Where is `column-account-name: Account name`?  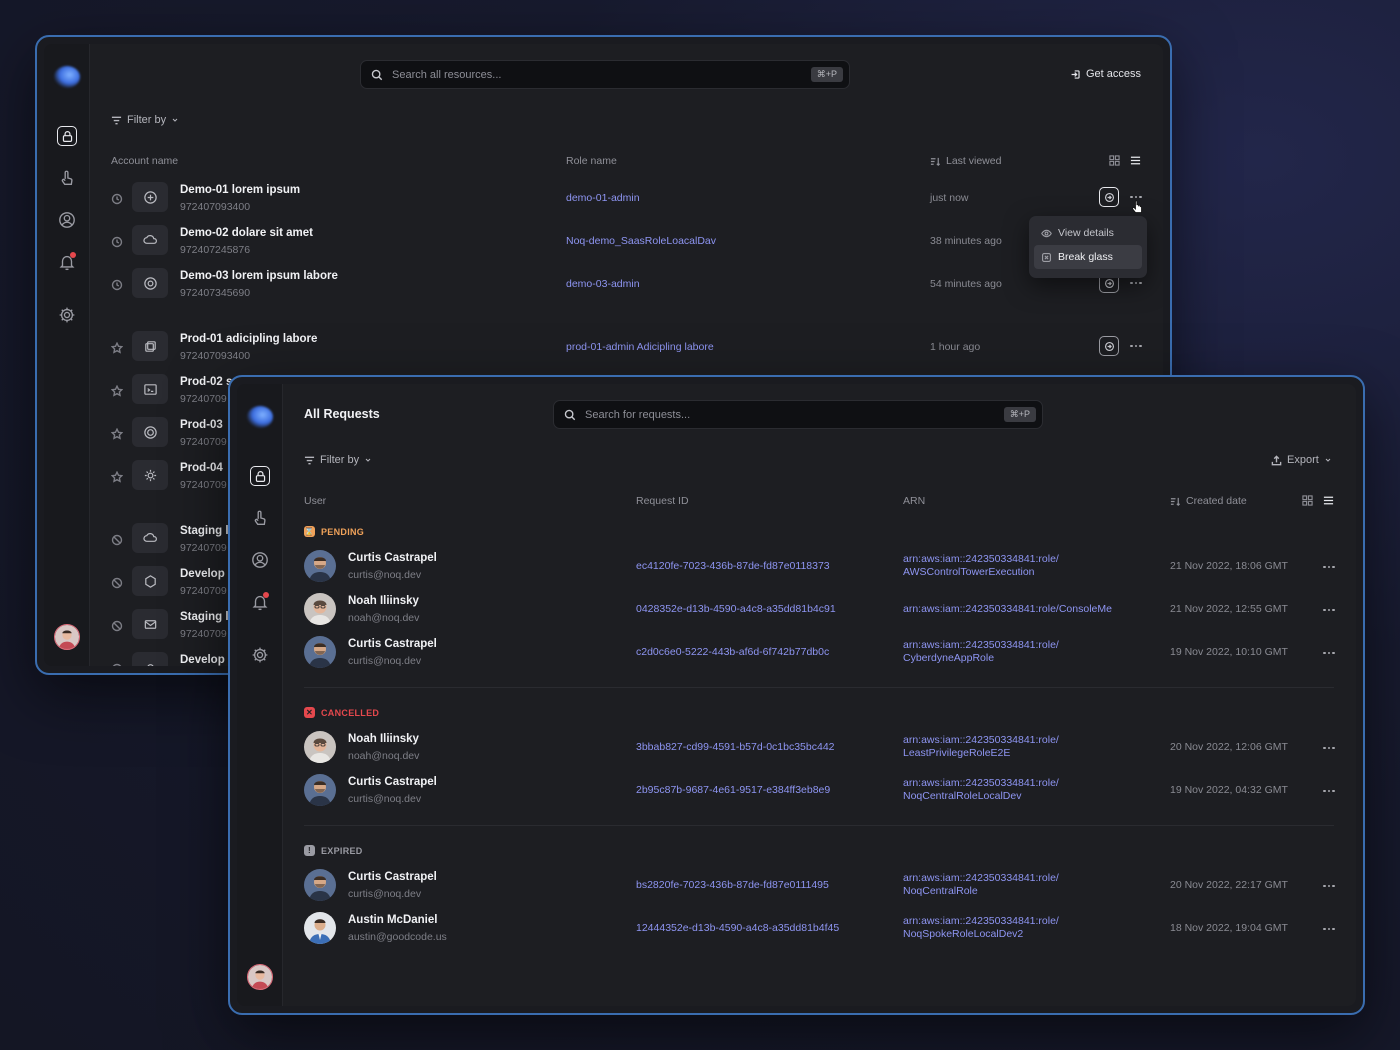 column-account-name: Account name is located at coordinates (144, 161).